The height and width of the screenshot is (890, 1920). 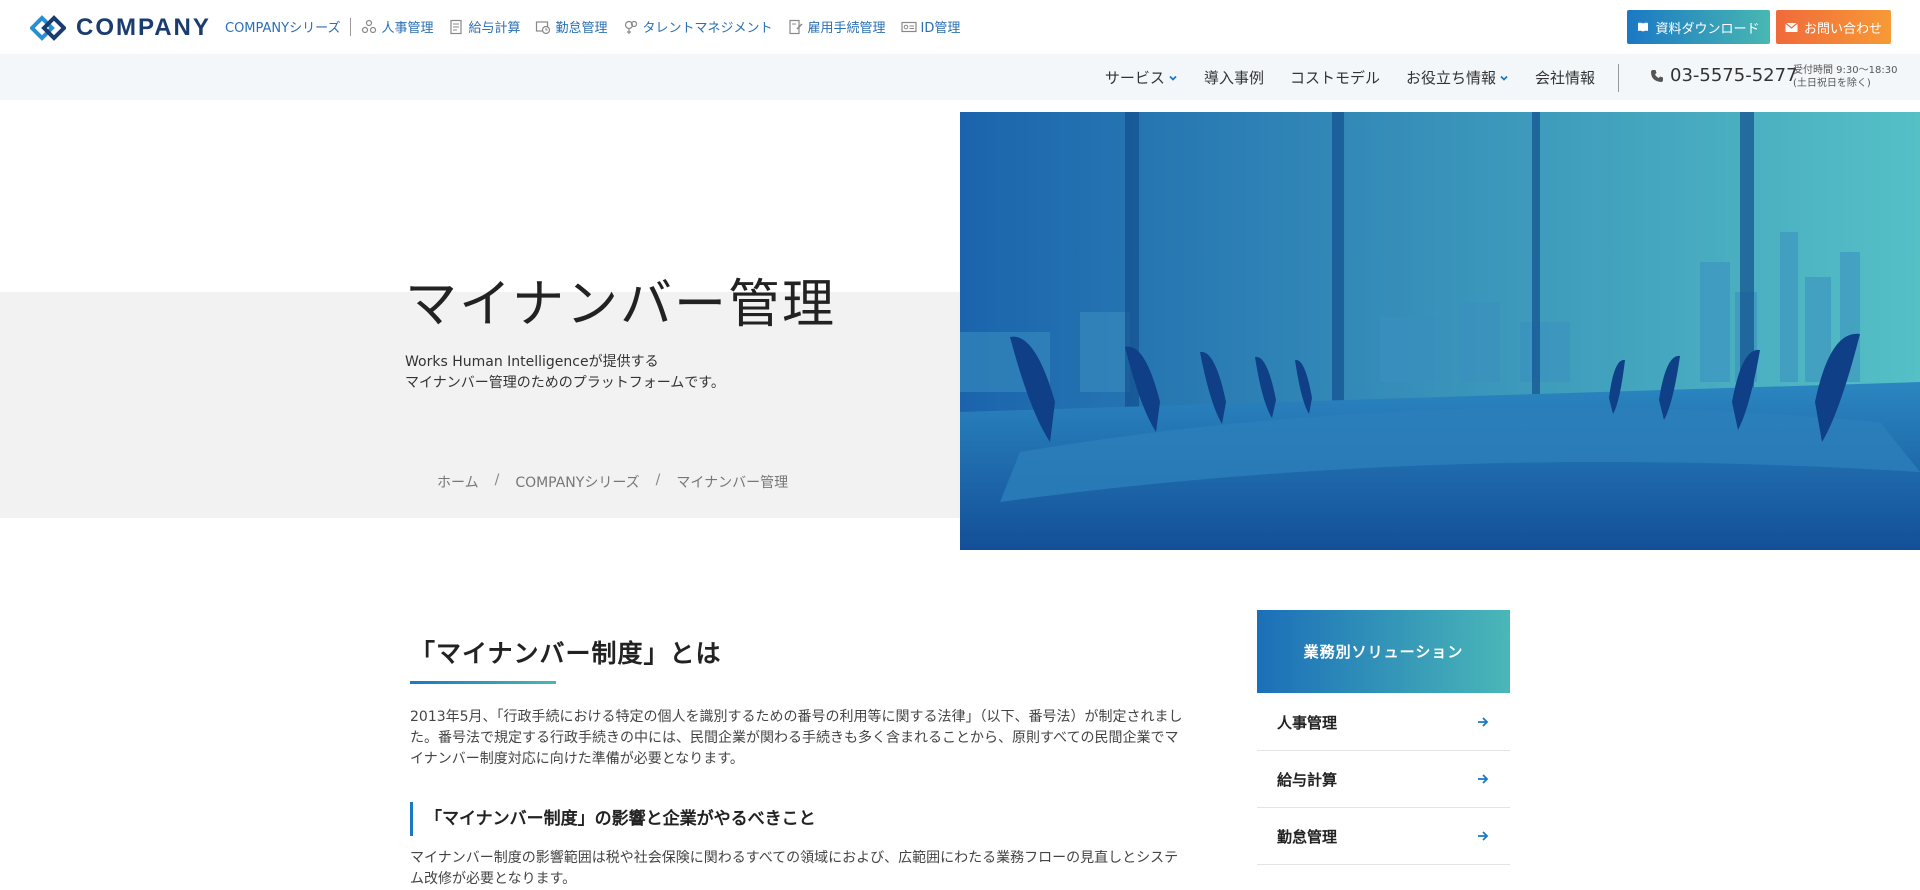 I want to click on series-item-payroll: 給与計算, so click(x=484, y=26).